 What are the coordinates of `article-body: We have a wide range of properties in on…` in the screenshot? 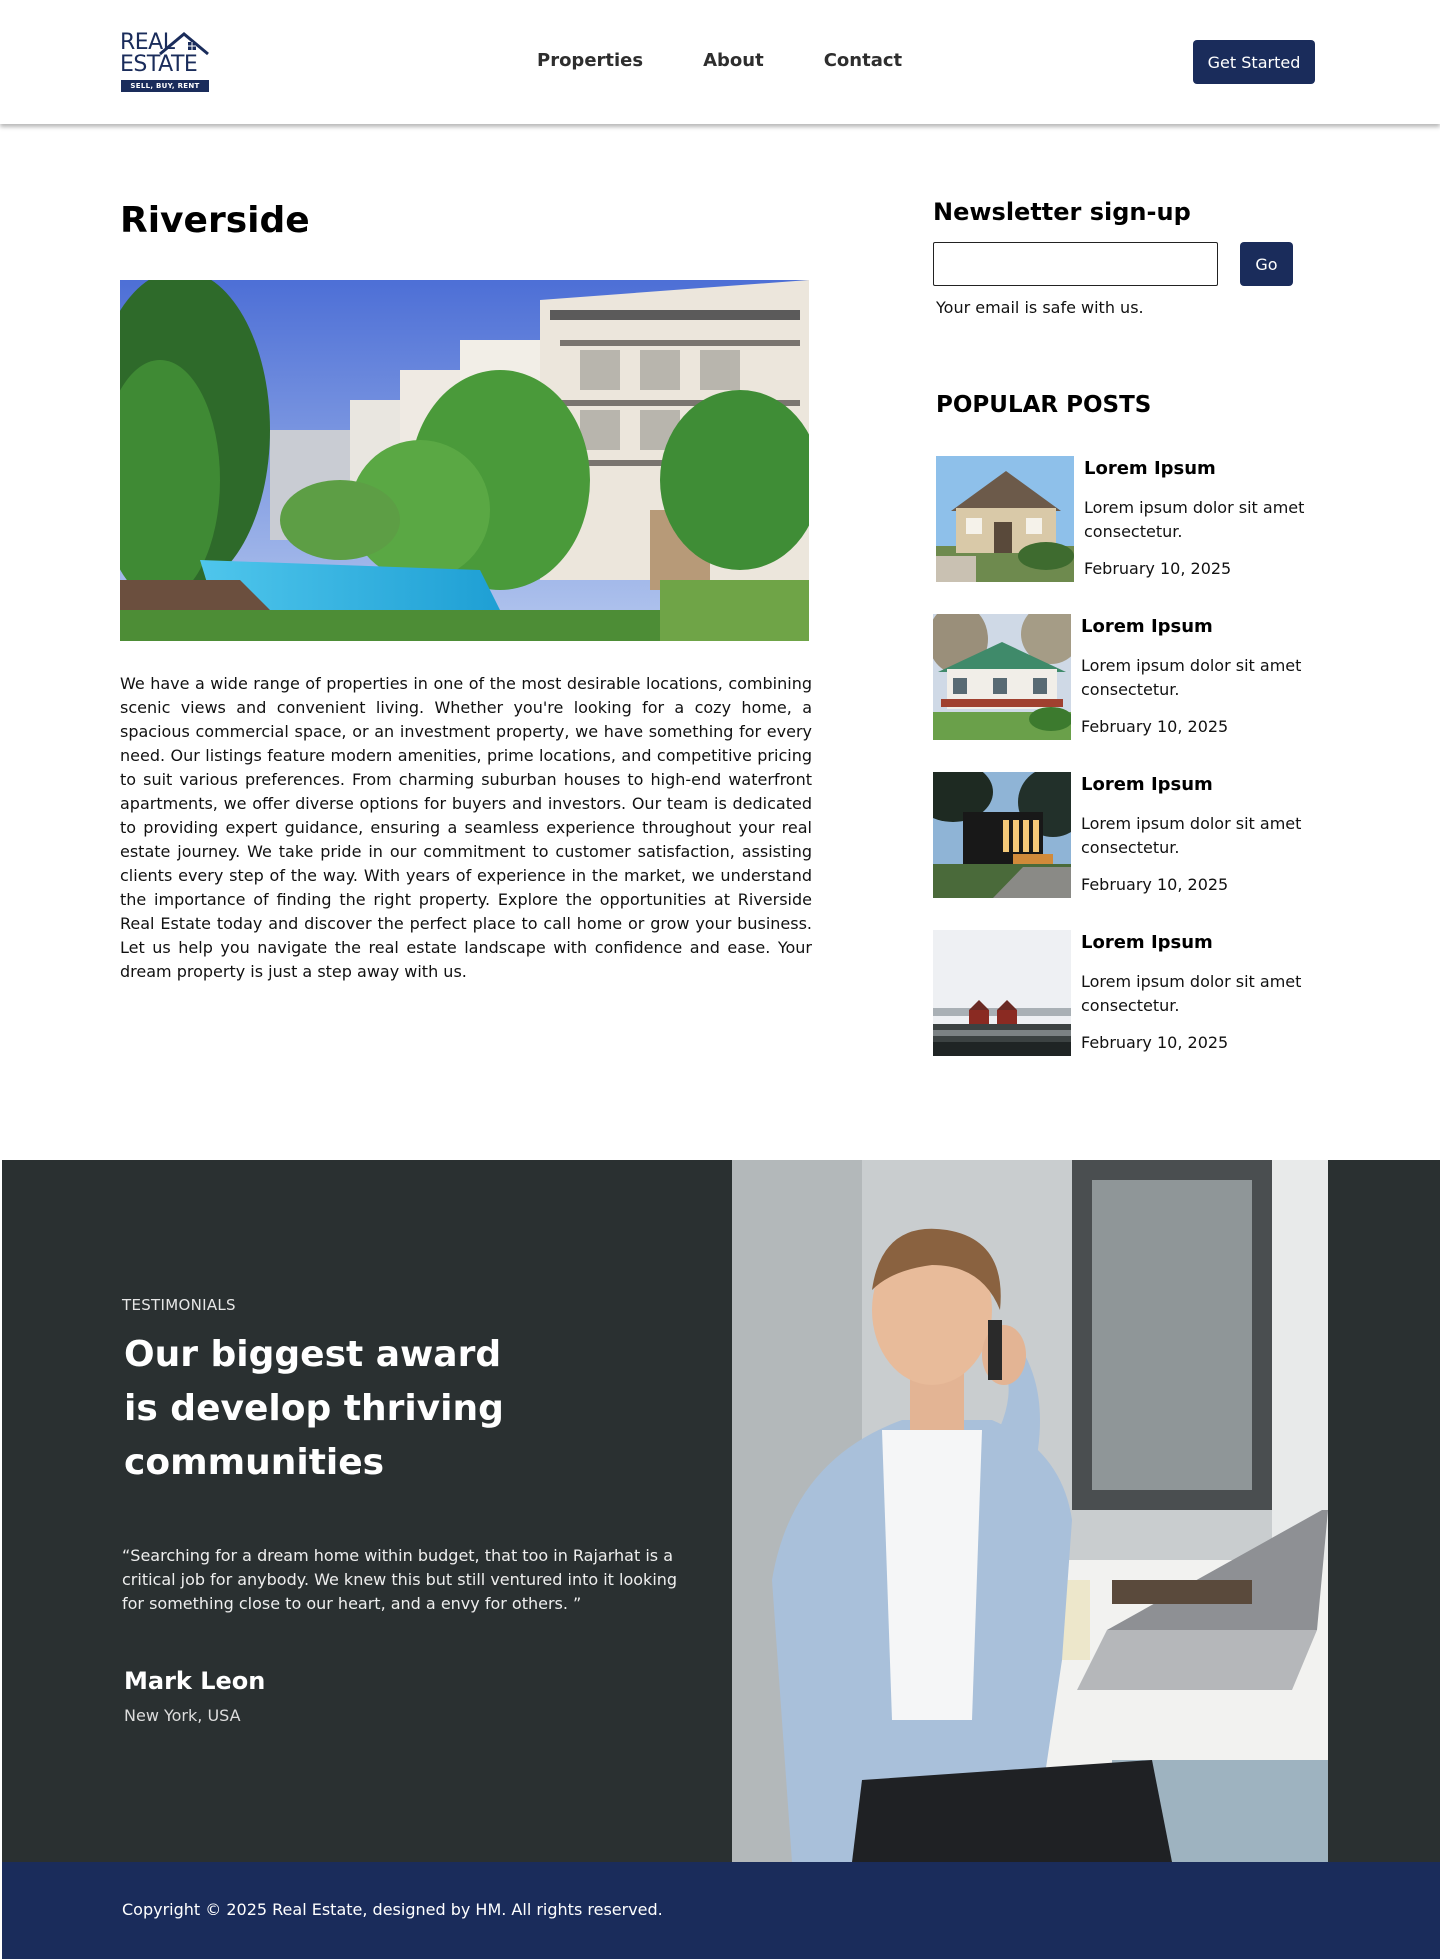 It's located at (466, 827).